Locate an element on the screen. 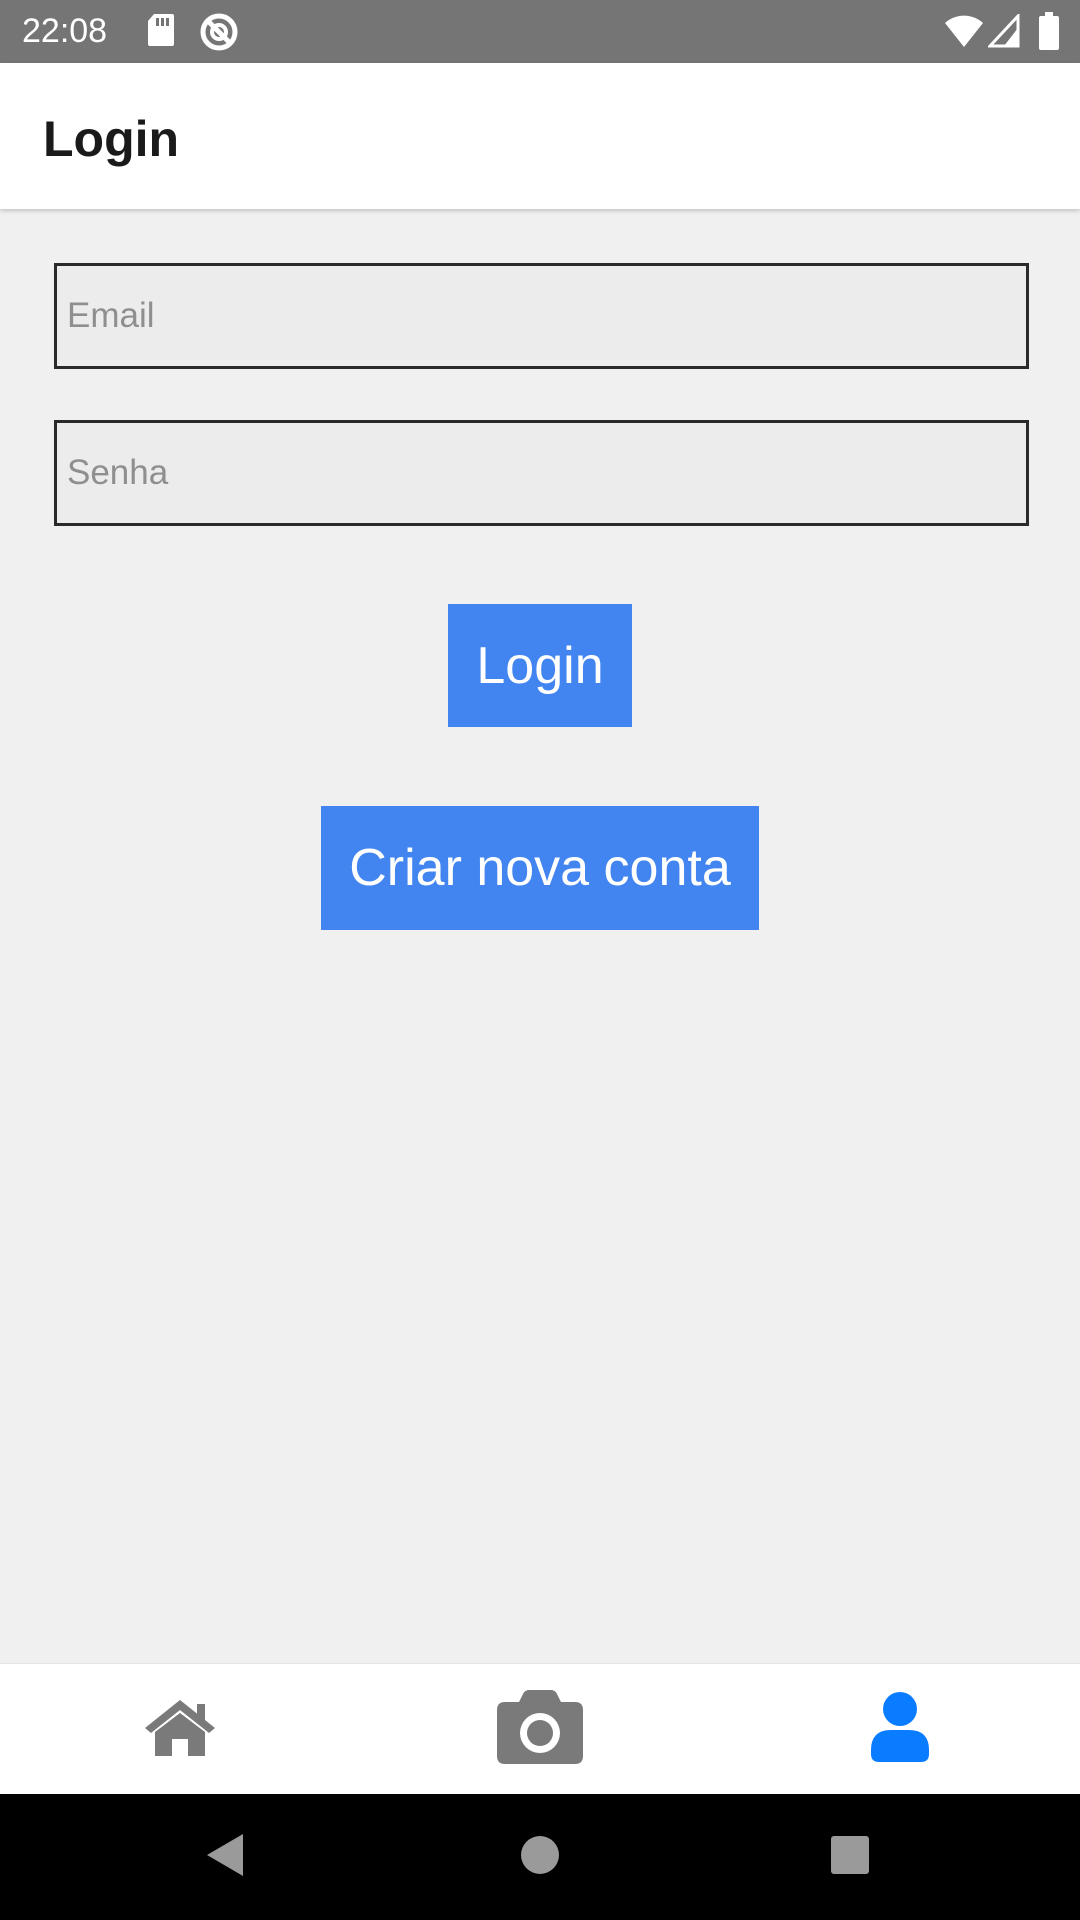 This screenshot has width=1080, height=1920. page-title: Login is located at coordinates (111, 139).